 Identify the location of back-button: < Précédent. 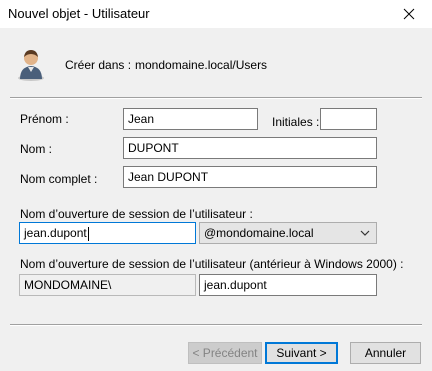
(225, 353).